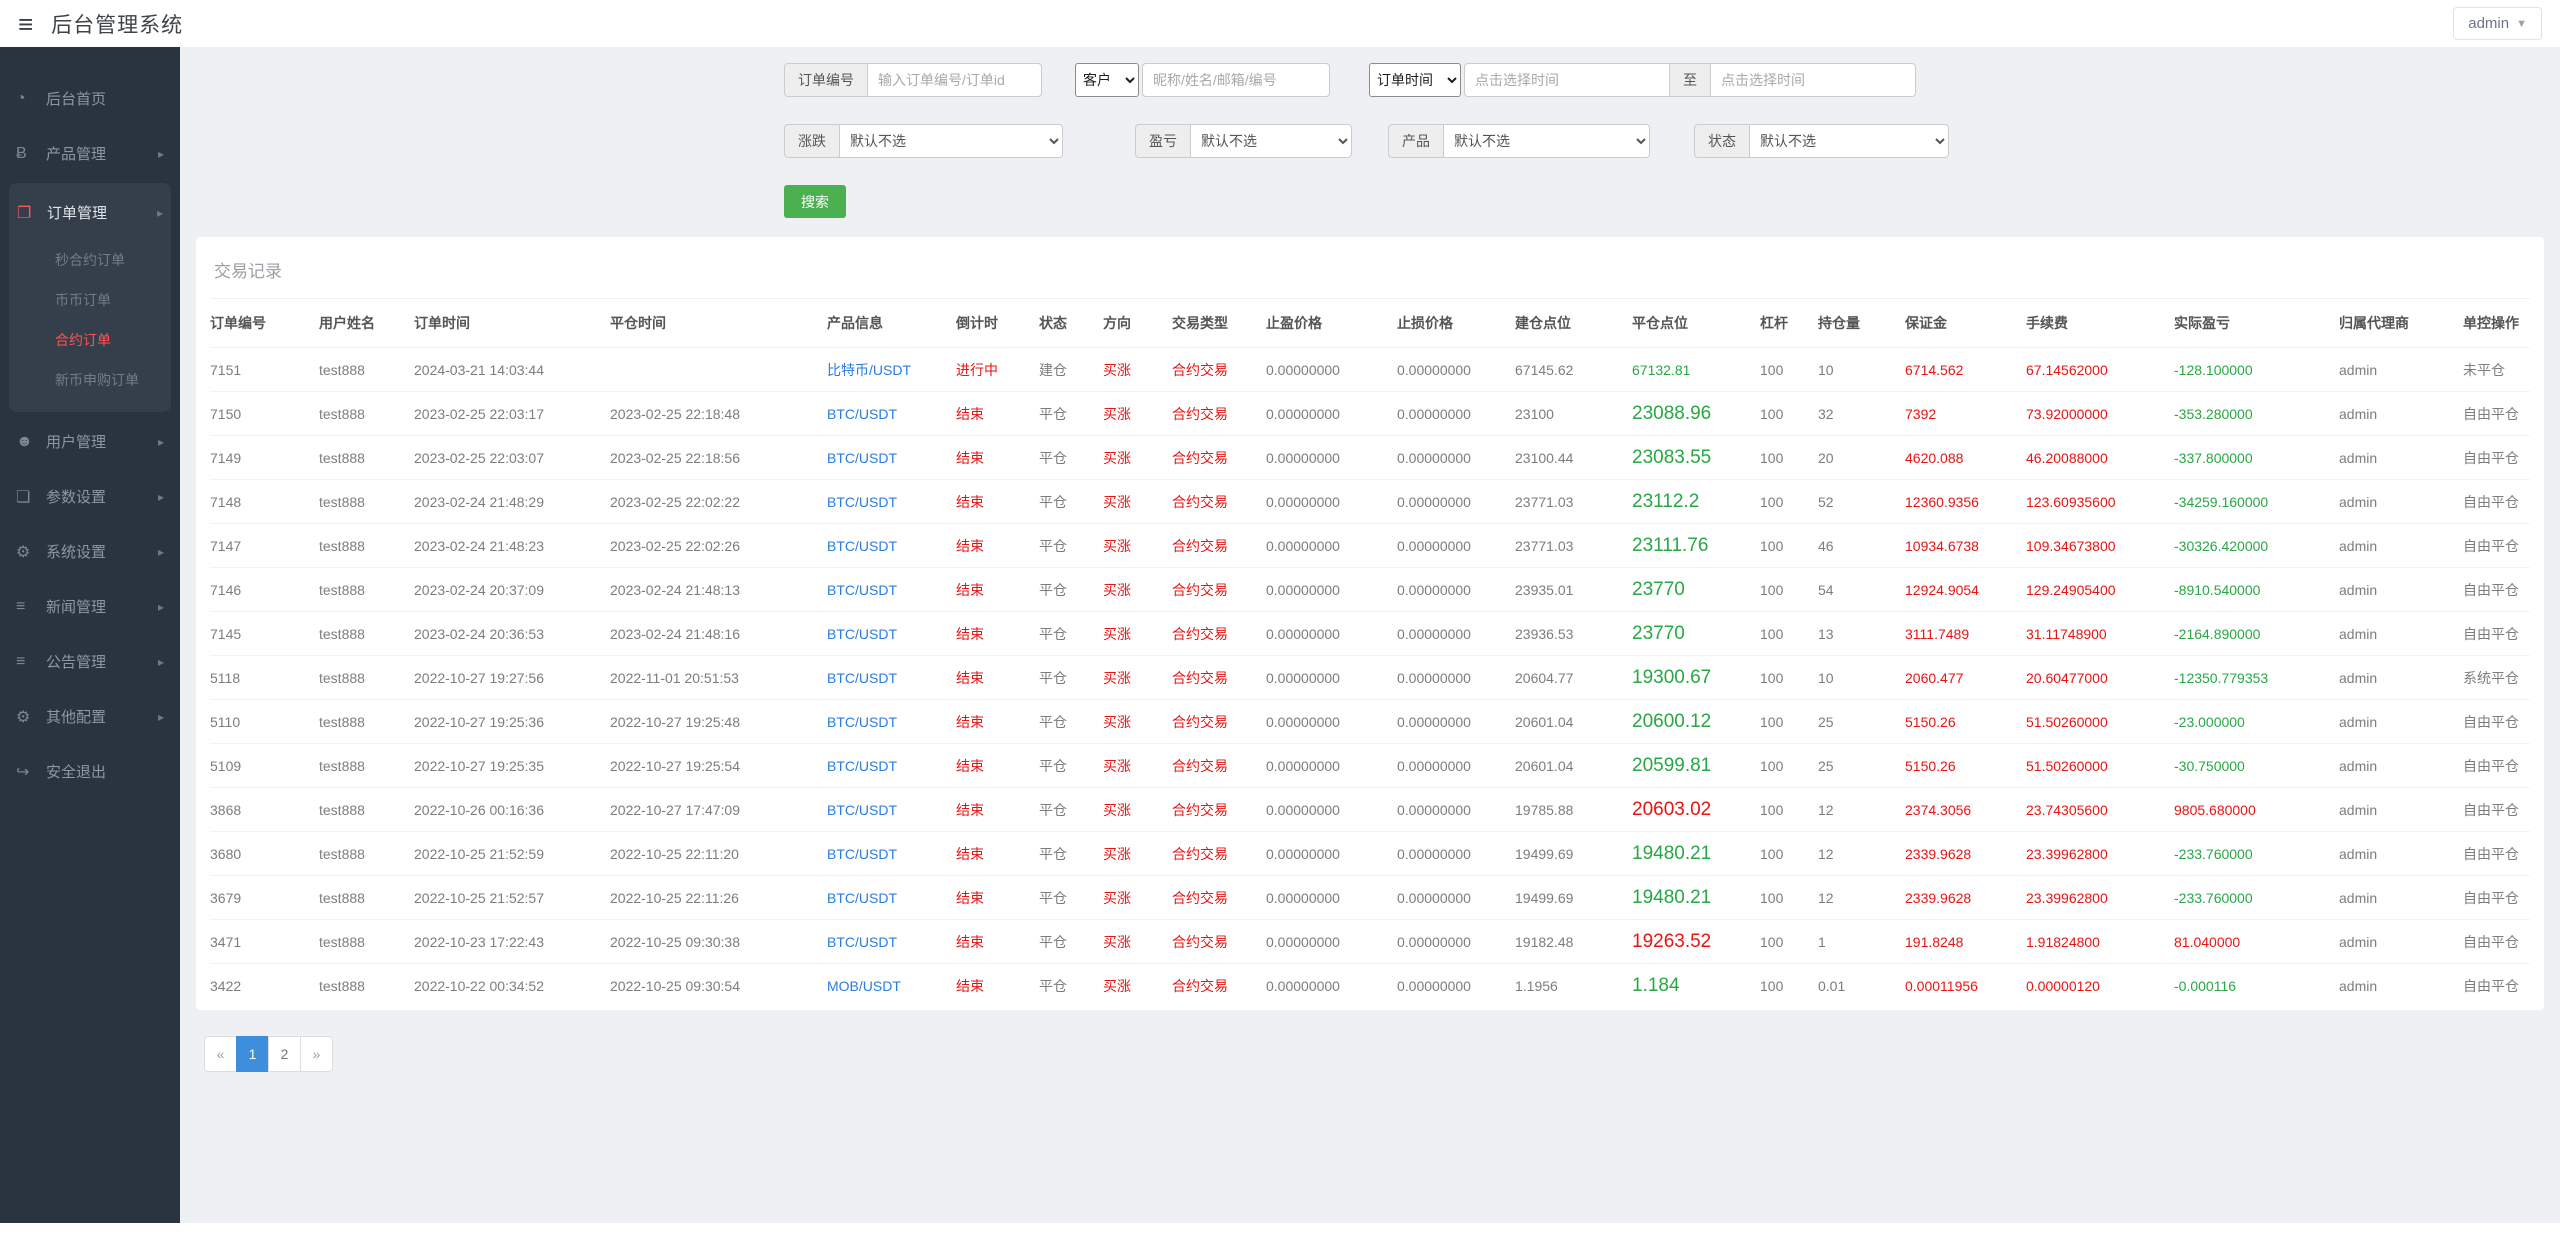 The width and height of the screenshot is (2560, 1243). I want to click on sidebar-subitem-new-coin-orders: 新币申购订单, so click(90, 380).